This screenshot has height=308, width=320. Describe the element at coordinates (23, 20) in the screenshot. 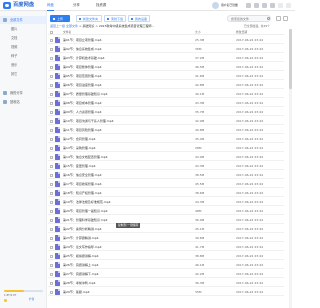

I see `sidebar-item-all-files: 全部文件` at that location.